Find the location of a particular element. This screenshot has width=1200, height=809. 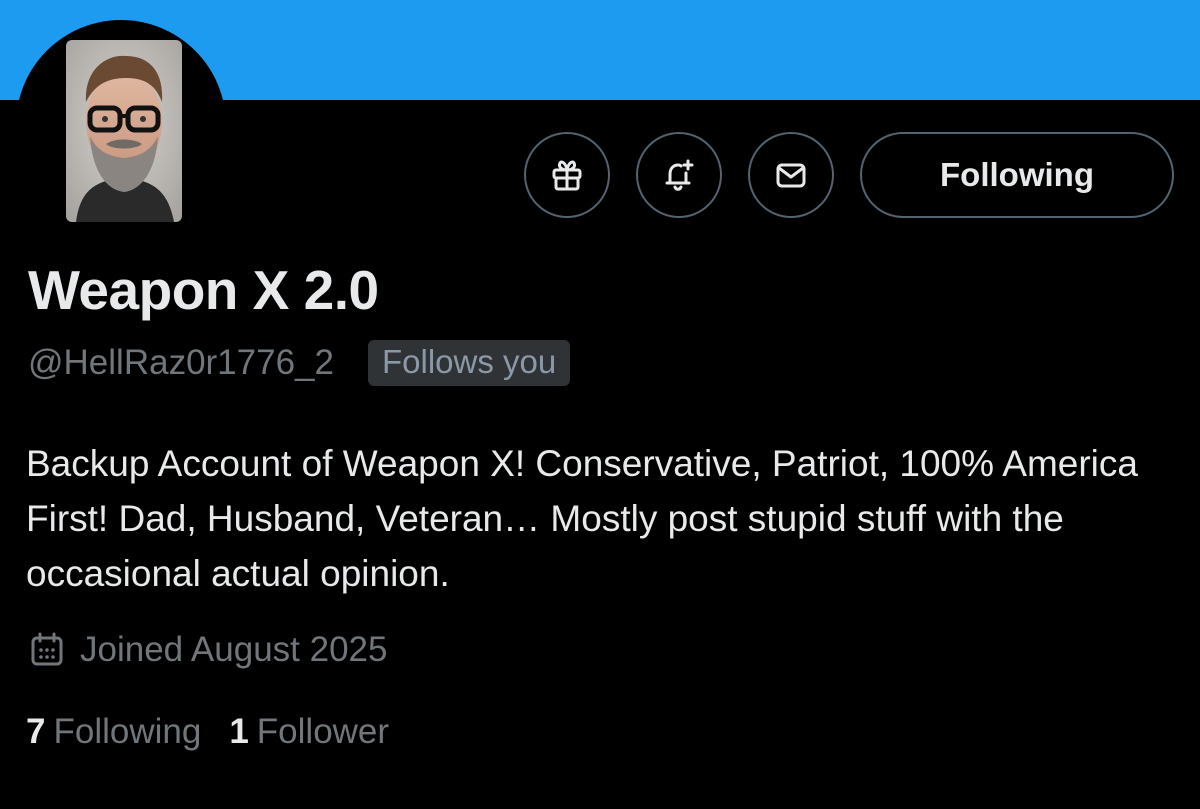

display-name: Weapon X 2.0 is located at coordinates (203, 290).